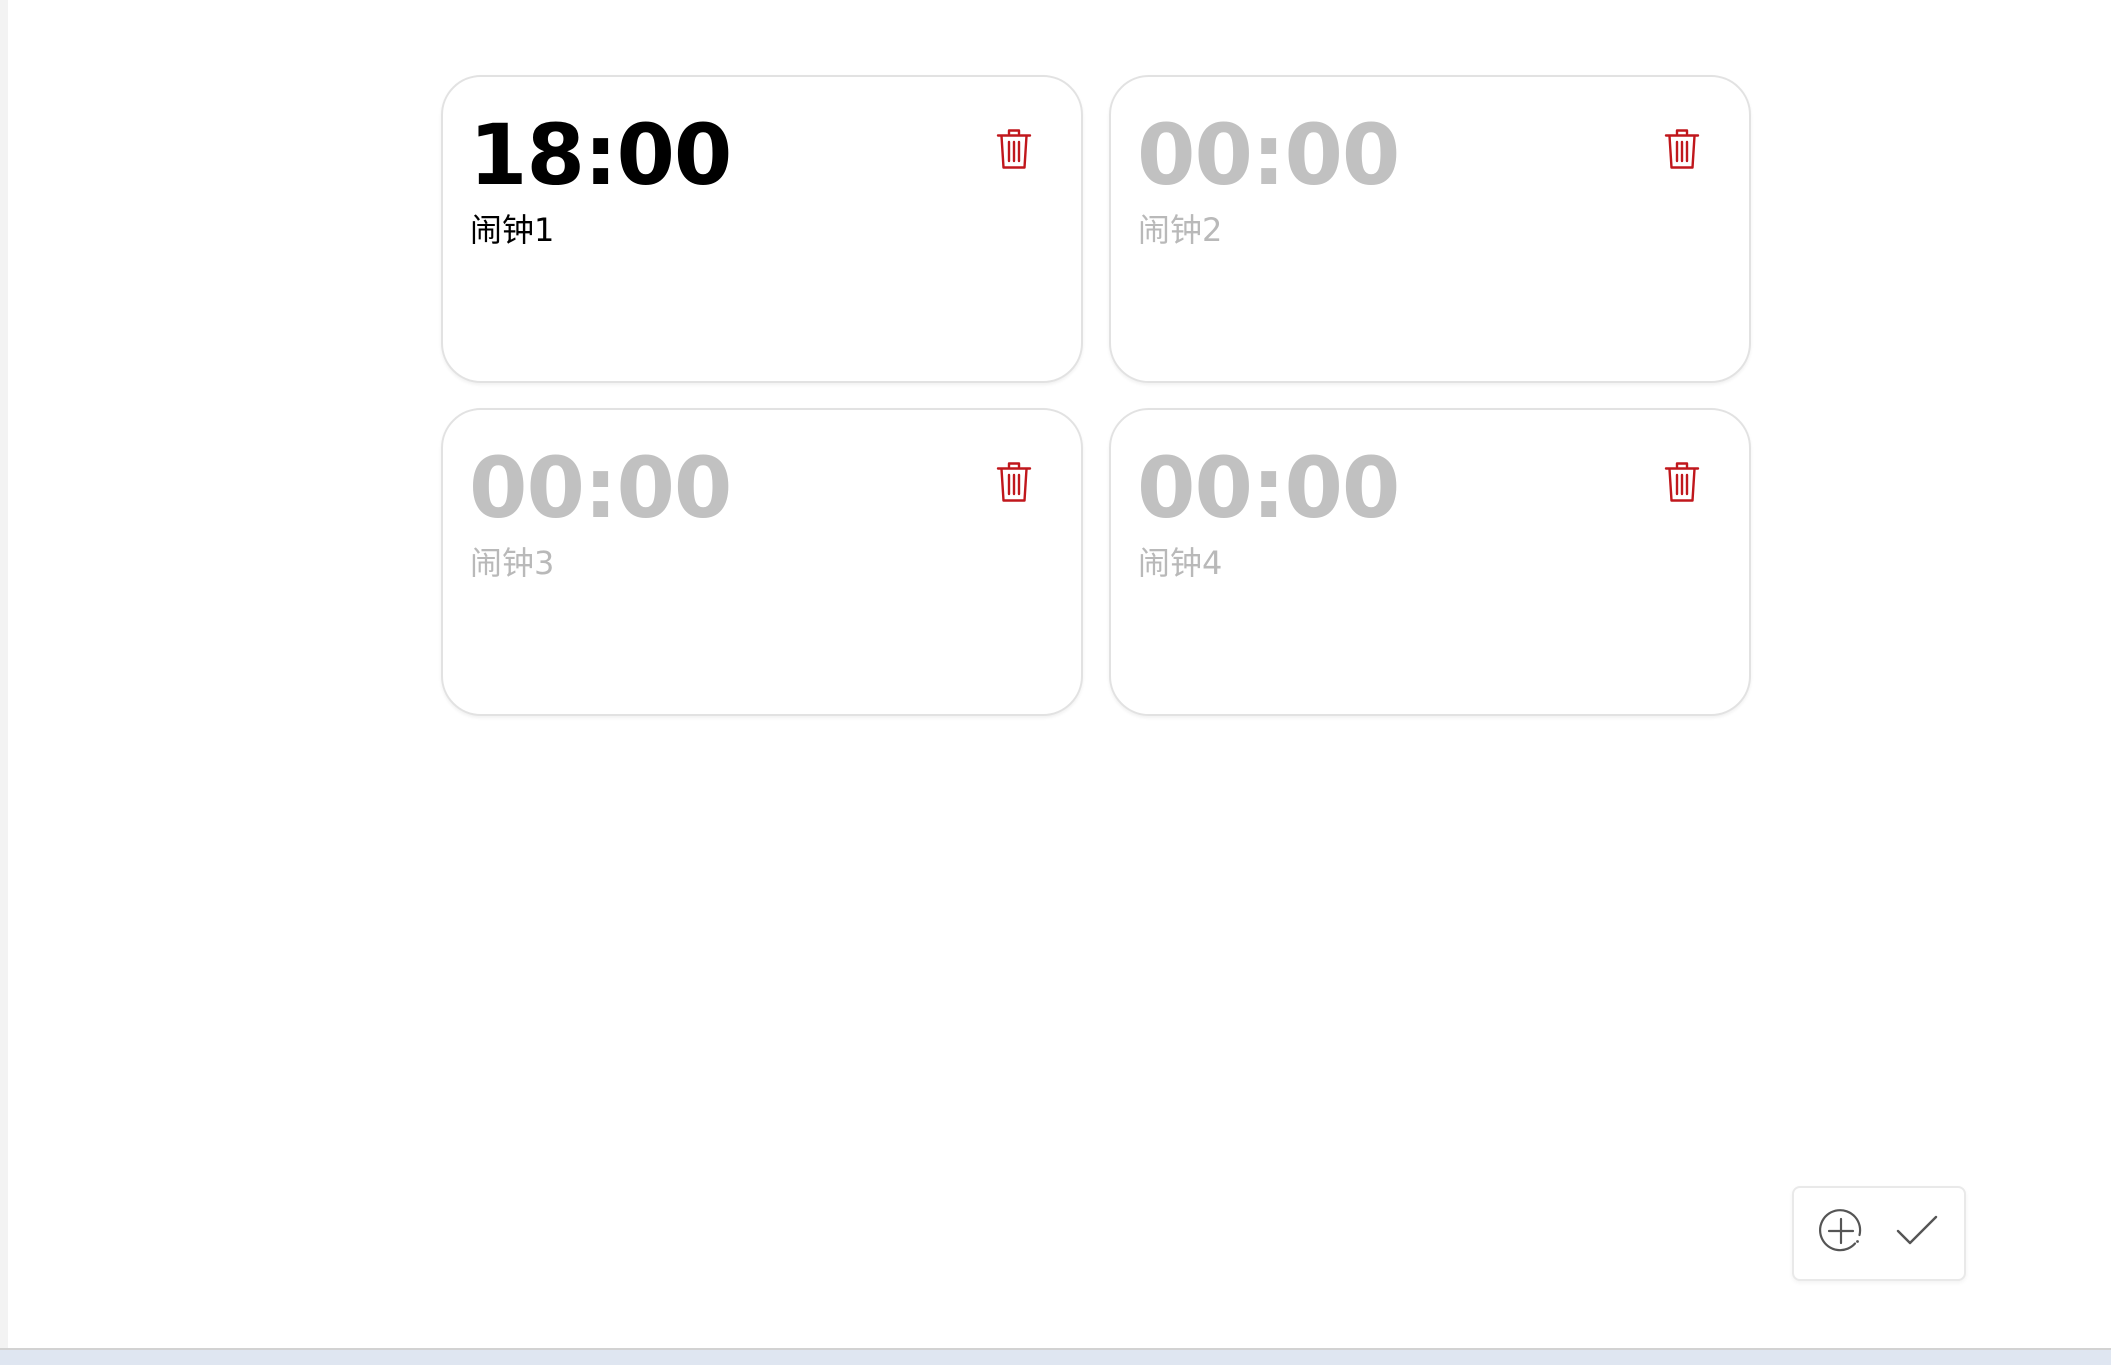 The image size is (2111, 1365). I want to click on alarm-card: 00:00 闹钟3, so click(762, 562).